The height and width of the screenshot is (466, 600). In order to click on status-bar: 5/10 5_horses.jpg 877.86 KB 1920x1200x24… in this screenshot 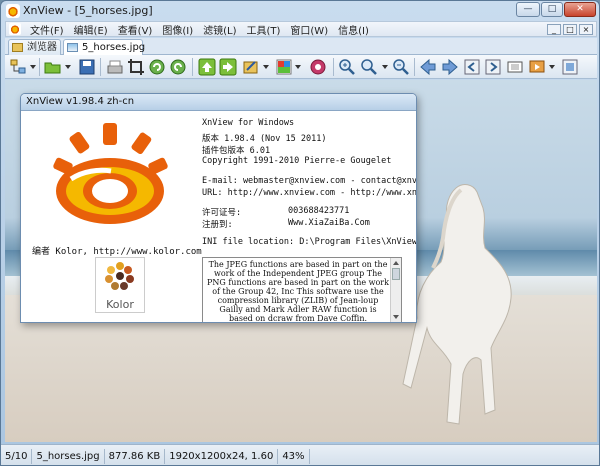, I will do `click(300, 454)`.